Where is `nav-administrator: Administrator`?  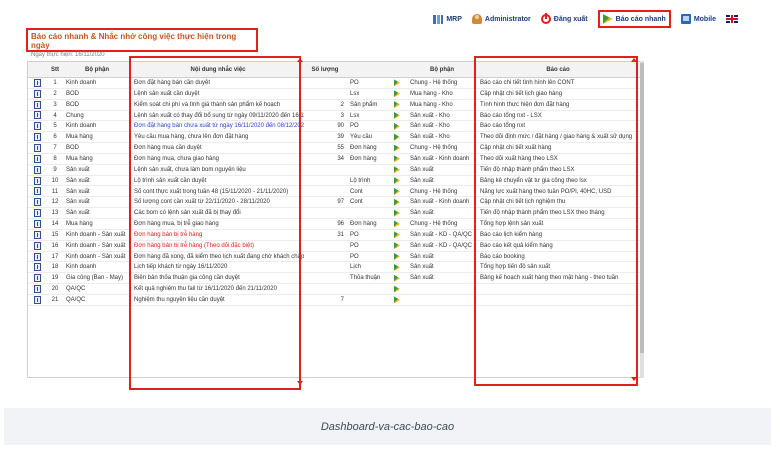 nav-administrator: Administrator is located at coordinates (501, 19).